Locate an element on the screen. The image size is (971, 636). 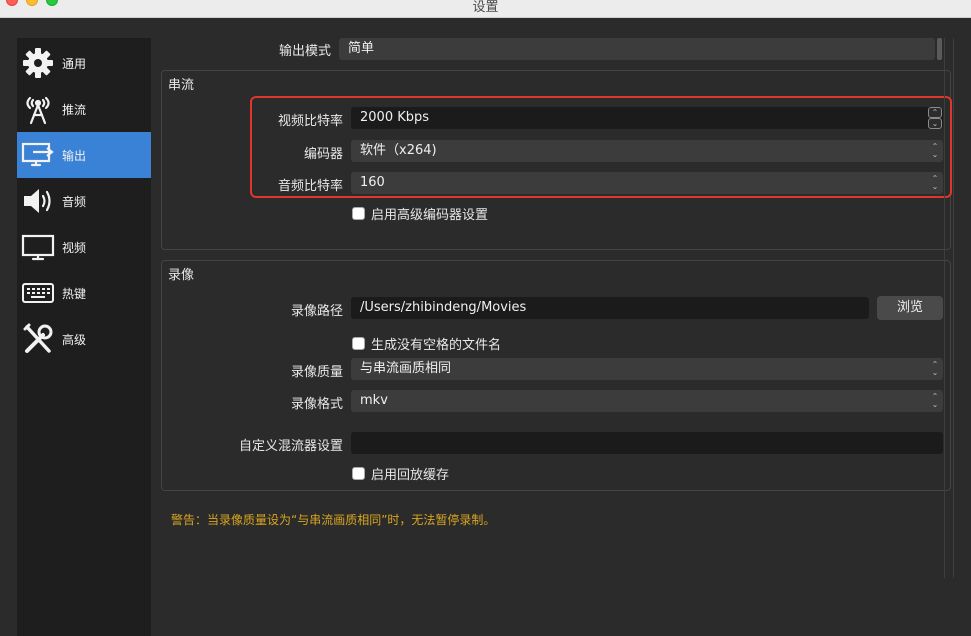
recording-quality-value: 与串流画质相同 is located at coordinates (406, 368).